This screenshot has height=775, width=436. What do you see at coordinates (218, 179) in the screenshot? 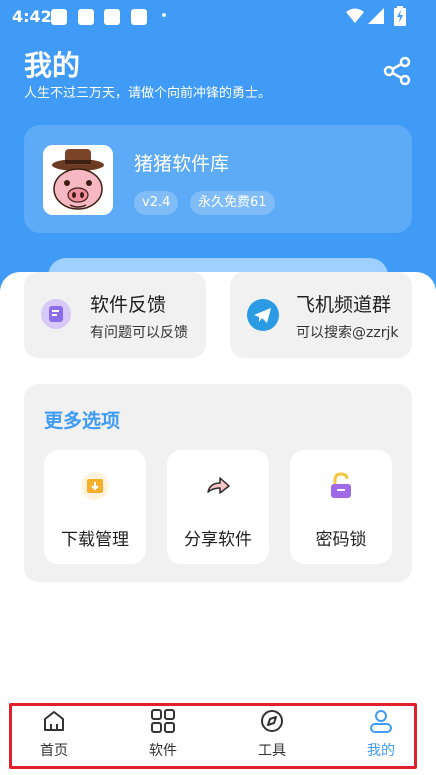
I see `app-info-card: 猪猪软件库 v2.4 永久免费61` at bounding box center [218, 179].